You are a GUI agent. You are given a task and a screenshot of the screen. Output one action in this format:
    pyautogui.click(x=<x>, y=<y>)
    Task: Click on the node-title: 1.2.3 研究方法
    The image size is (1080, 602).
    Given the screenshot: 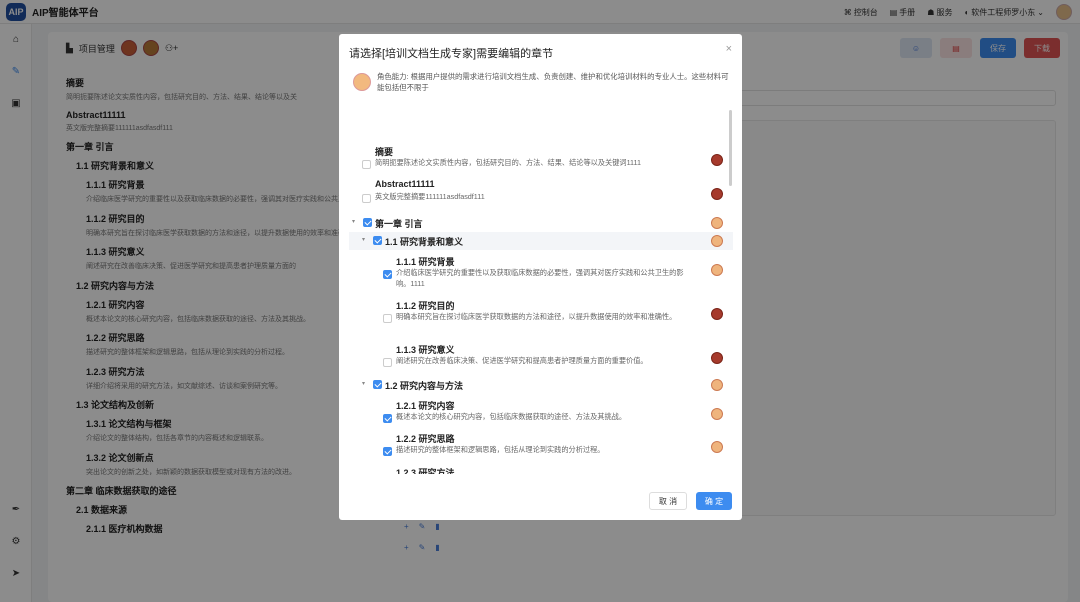 What is the action you would take?
    pyautogui.click(x=425, y=471)
    